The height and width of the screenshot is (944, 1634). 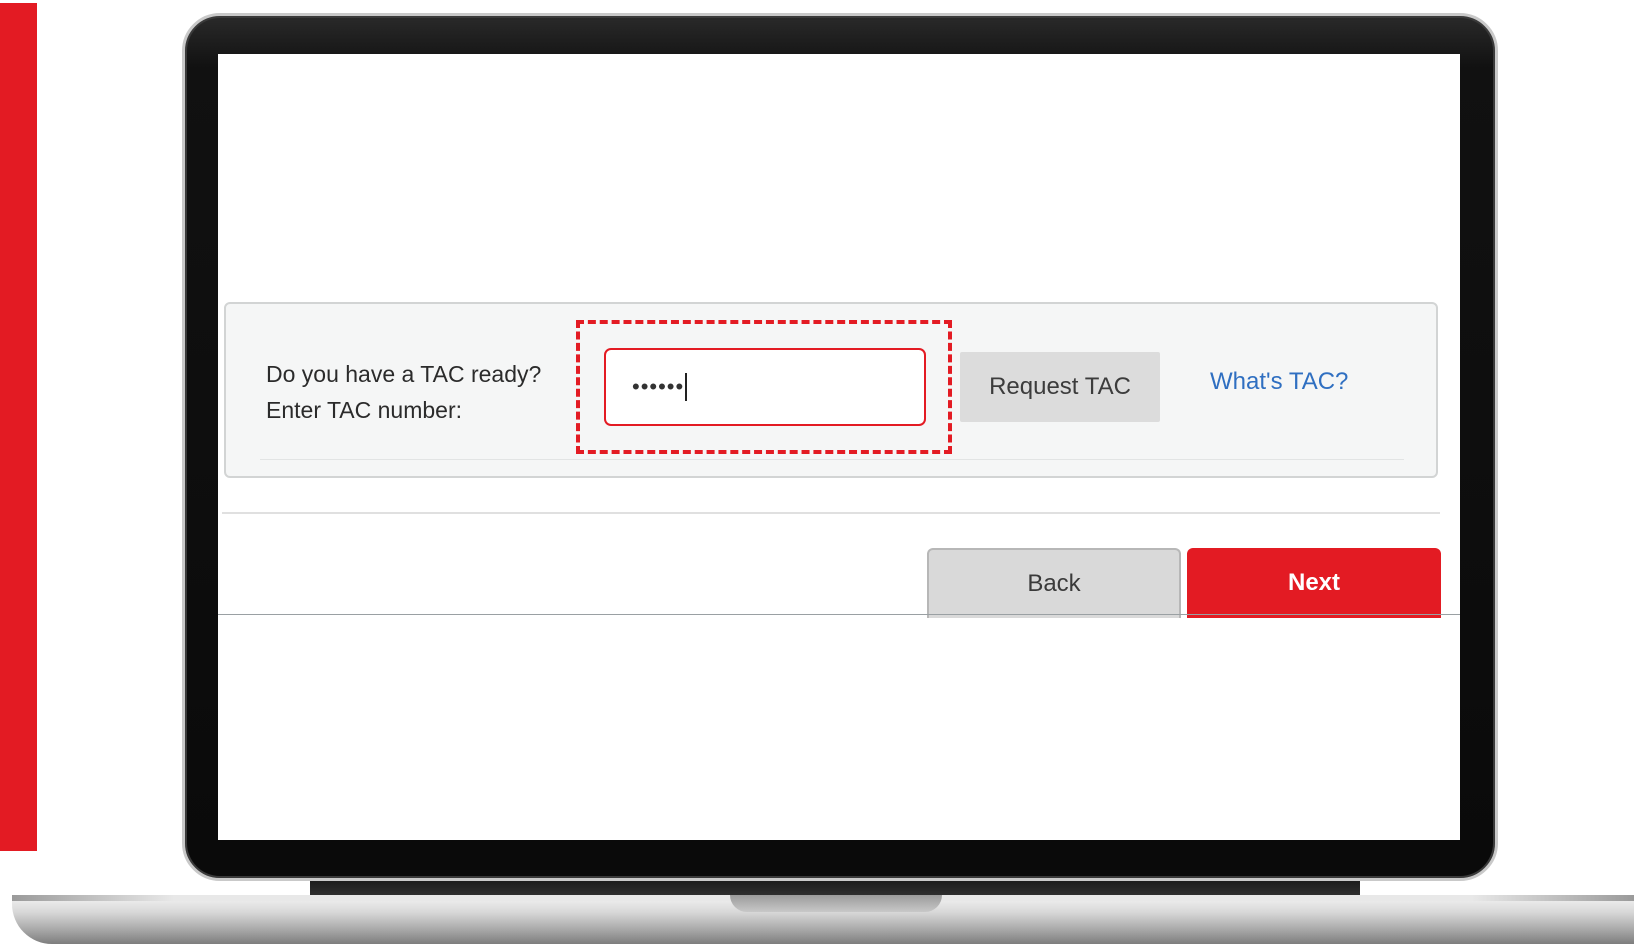 I want to click on back-button: Back, so click(x=1054, y=583).